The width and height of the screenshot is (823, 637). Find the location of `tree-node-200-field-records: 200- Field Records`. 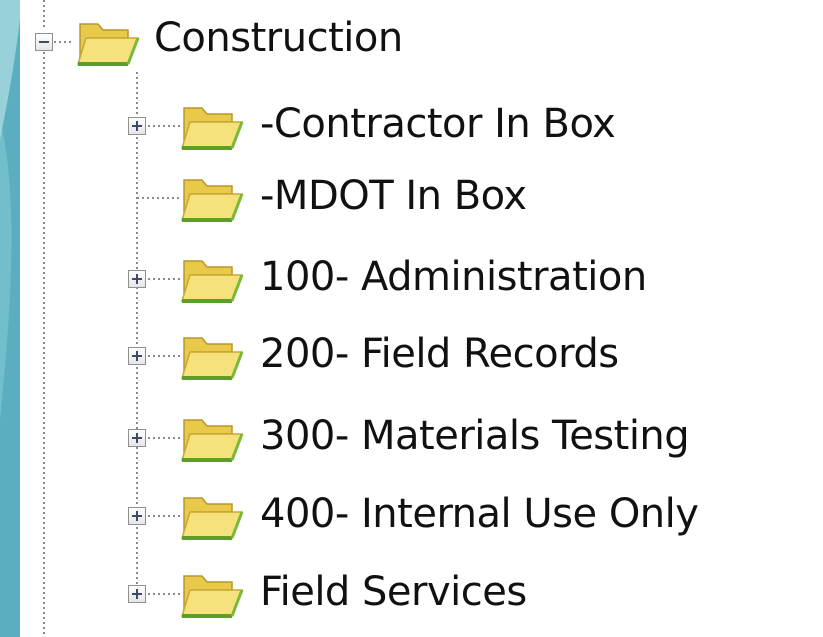

tree-node-200-field-records: 200- Field Records is located at coordinates (370, 356).